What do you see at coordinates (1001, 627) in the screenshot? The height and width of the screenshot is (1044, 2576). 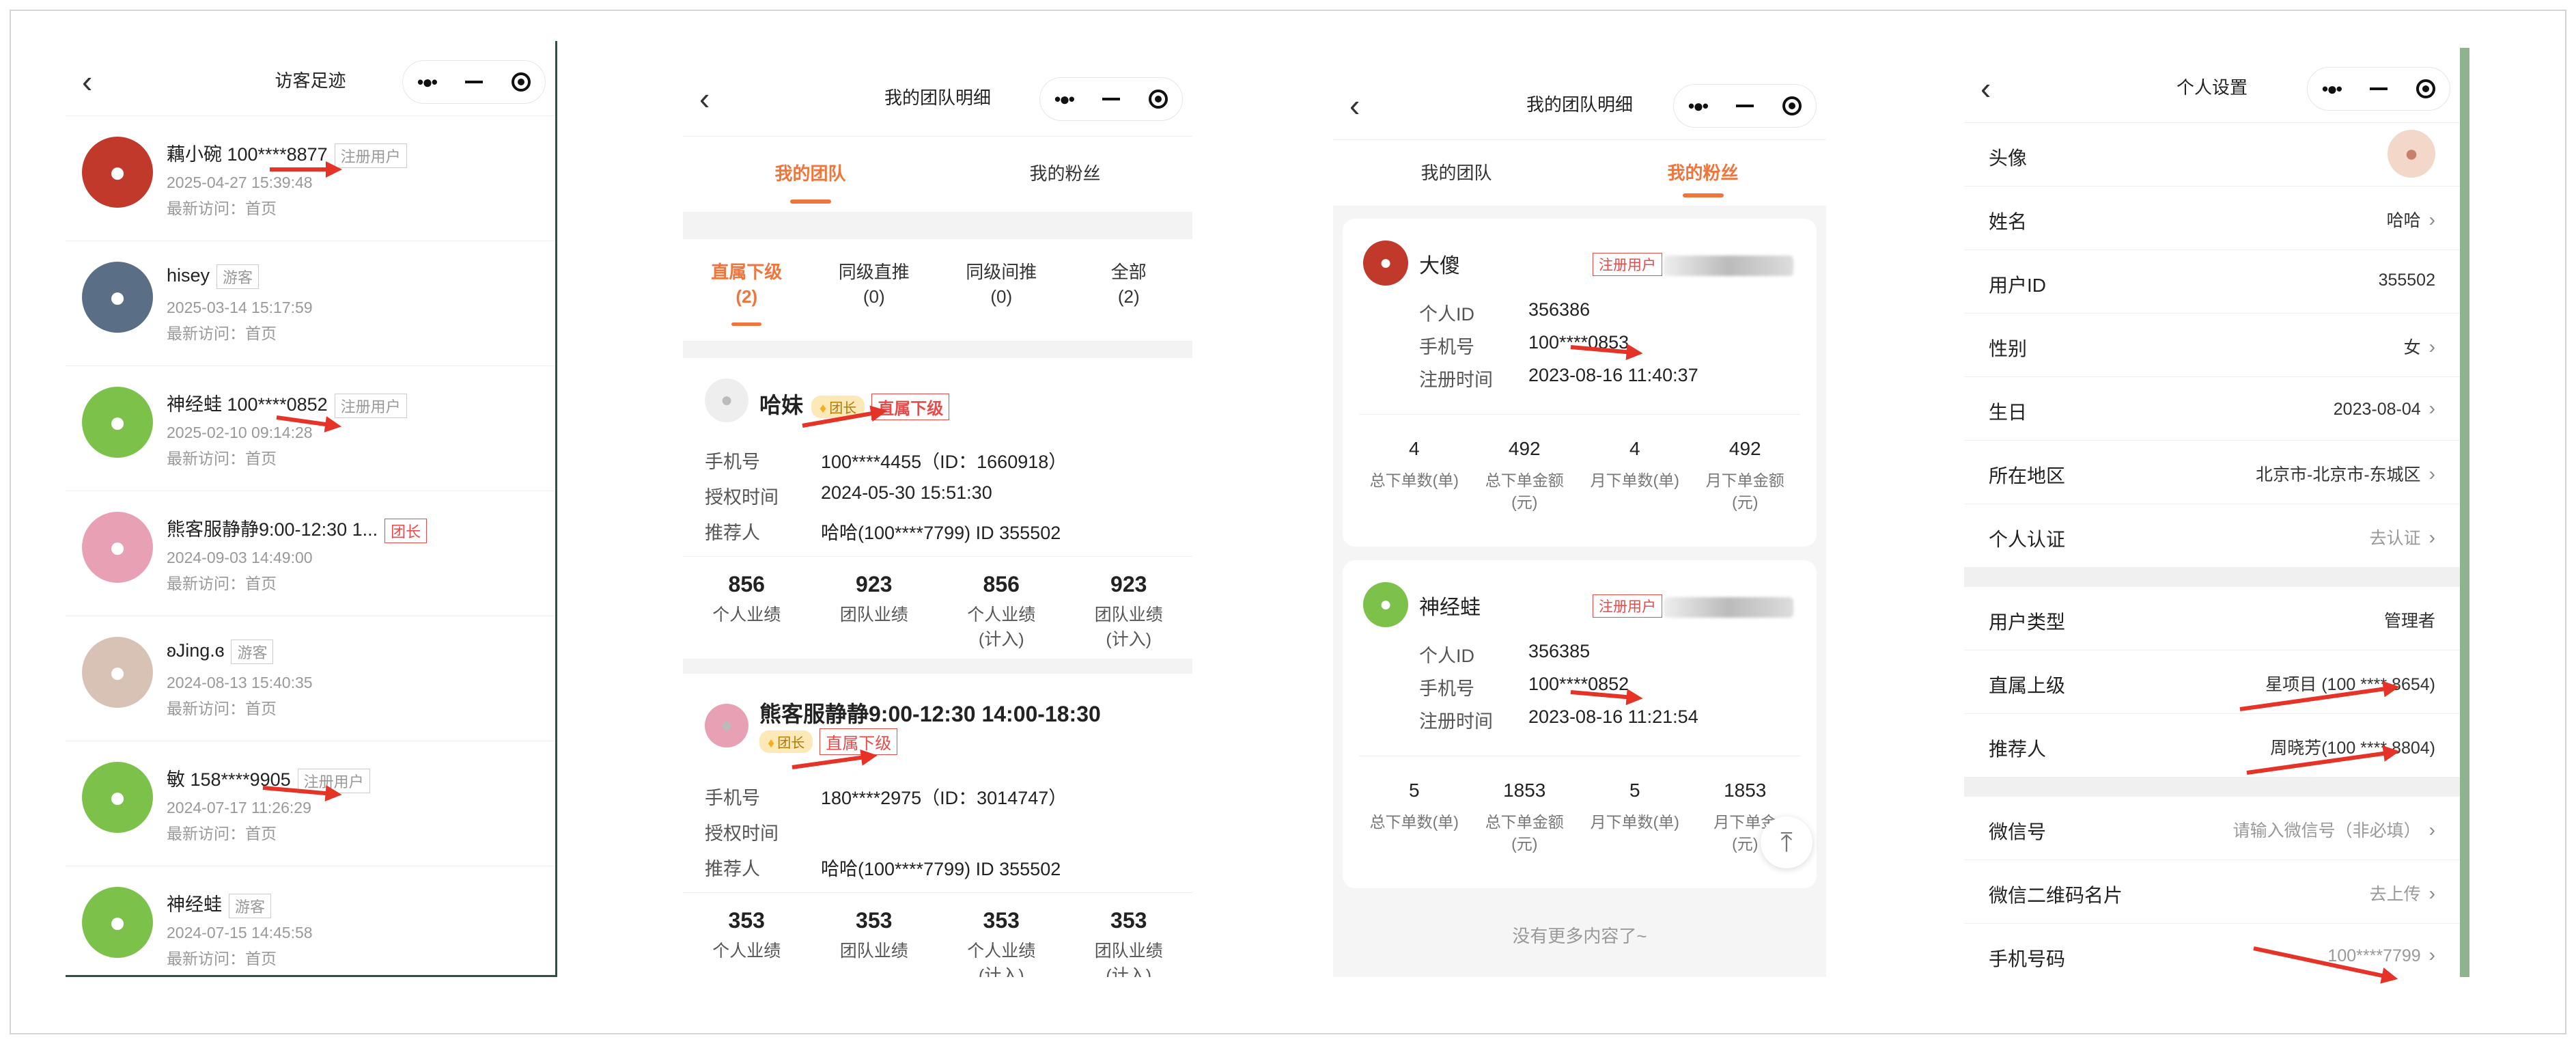 I see `stat-label: 个人业绩 (计入)` at bounding box center [1001, 627].